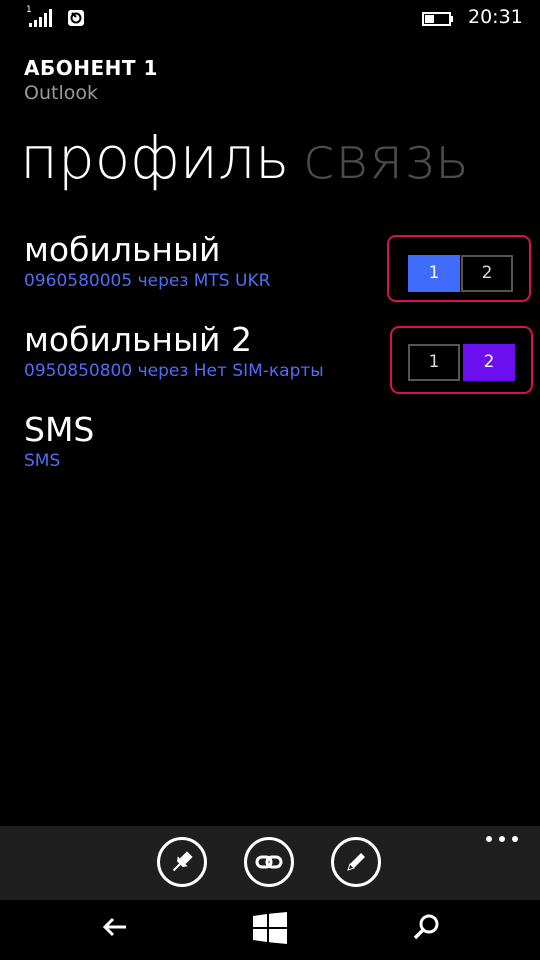 This screenshot has width=540, height=960. Describe the element at coordinates (154, 158) in the screenshot. I see `tab-profile: профиль` at that location.